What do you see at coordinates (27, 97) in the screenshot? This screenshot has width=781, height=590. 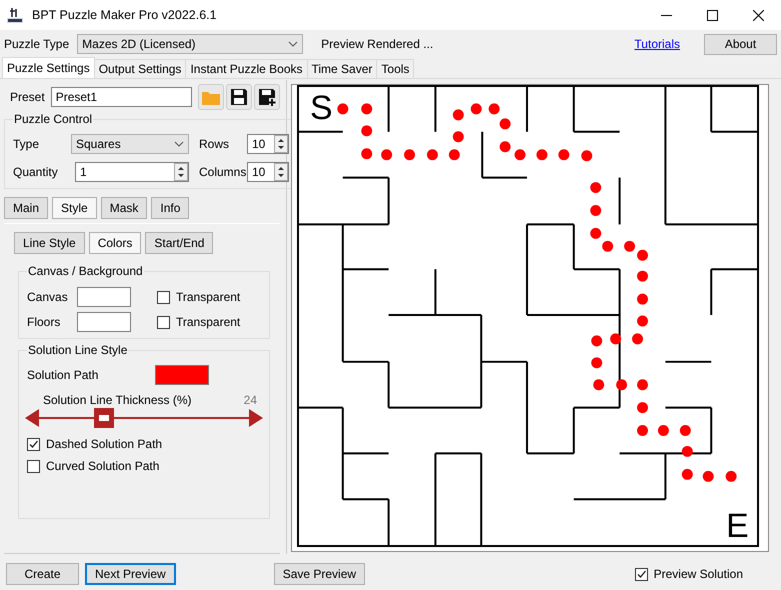 I see `preset-label: Preset` at bounding box center [27, 97].